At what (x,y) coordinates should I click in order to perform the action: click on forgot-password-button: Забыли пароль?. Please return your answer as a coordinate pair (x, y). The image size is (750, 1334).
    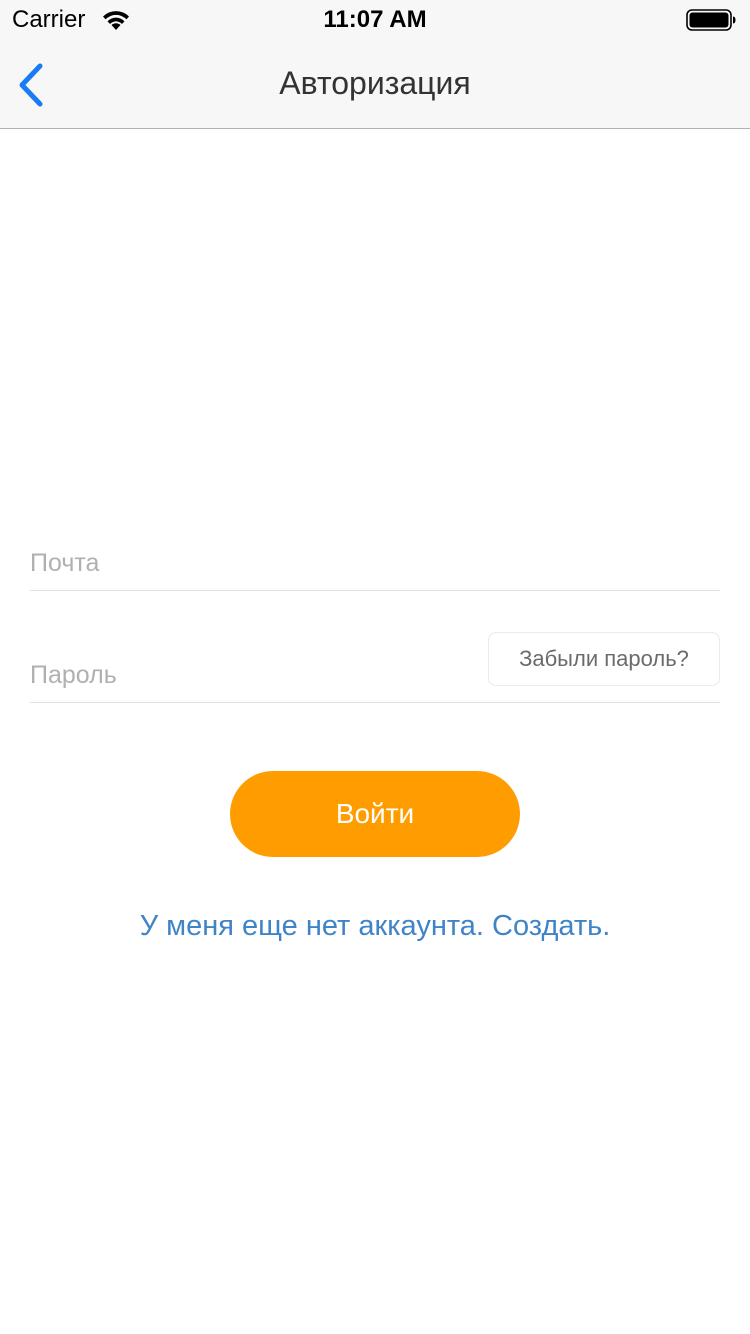
    Looking at the image, I should click on (604, 659).